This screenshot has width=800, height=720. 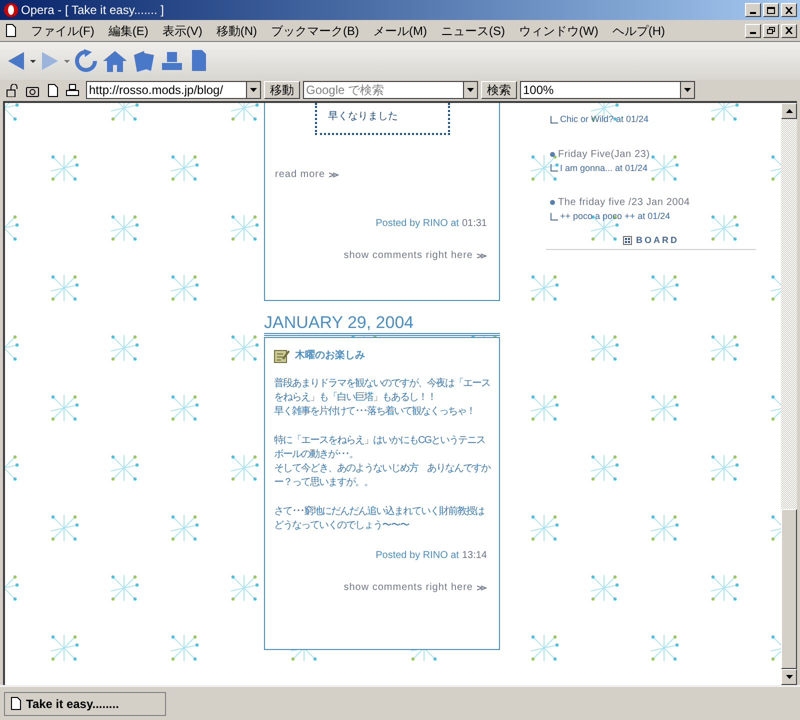 I want to click on reload-icon, so click(x=86, y=61).